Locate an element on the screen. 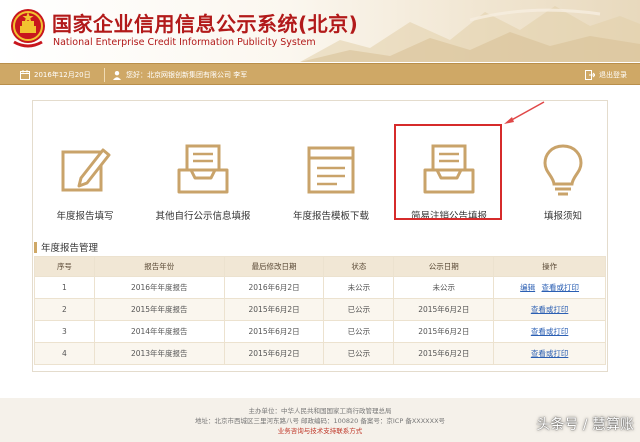  user-name: 您好：北京网银创新集团有限公司 李军 is located at coordinates (187, 75).